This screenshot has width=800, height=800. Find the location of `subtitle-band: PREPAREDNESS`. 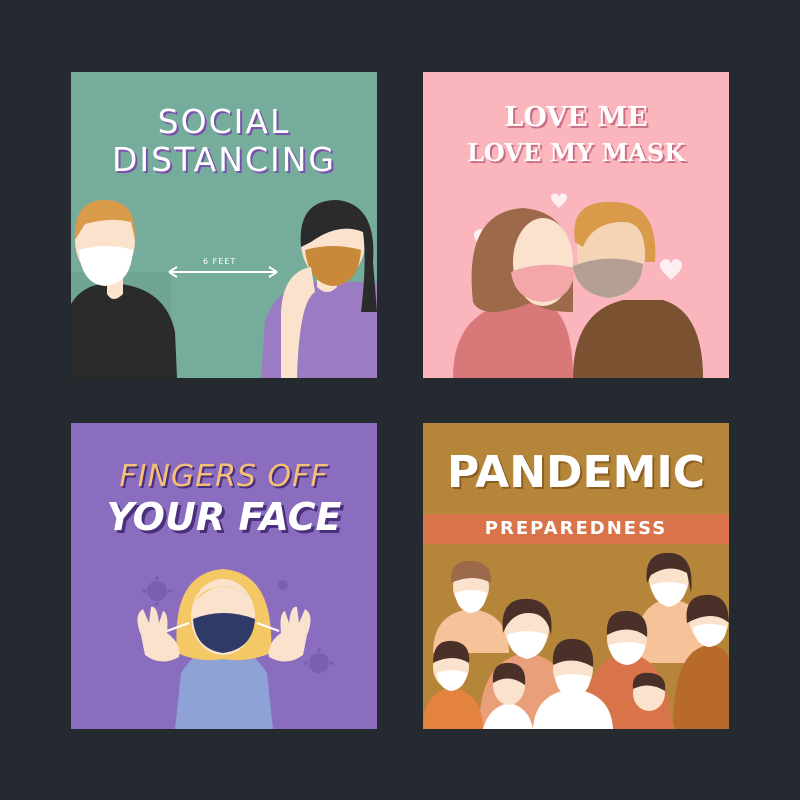

subtitle-band: PREPAREDNESS is located at coordinates (576, 529).